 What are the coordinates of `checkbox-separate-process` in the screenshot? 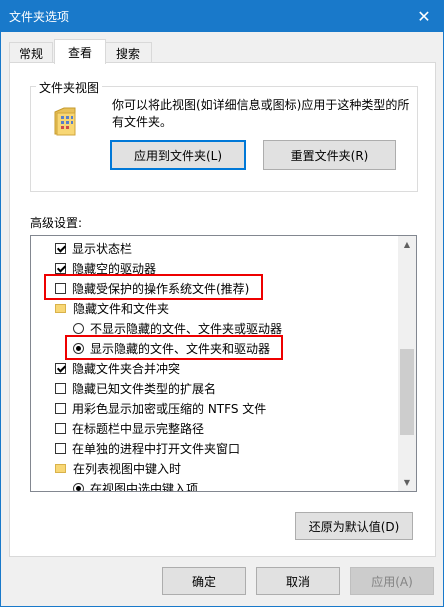 It's located at (60, 448).